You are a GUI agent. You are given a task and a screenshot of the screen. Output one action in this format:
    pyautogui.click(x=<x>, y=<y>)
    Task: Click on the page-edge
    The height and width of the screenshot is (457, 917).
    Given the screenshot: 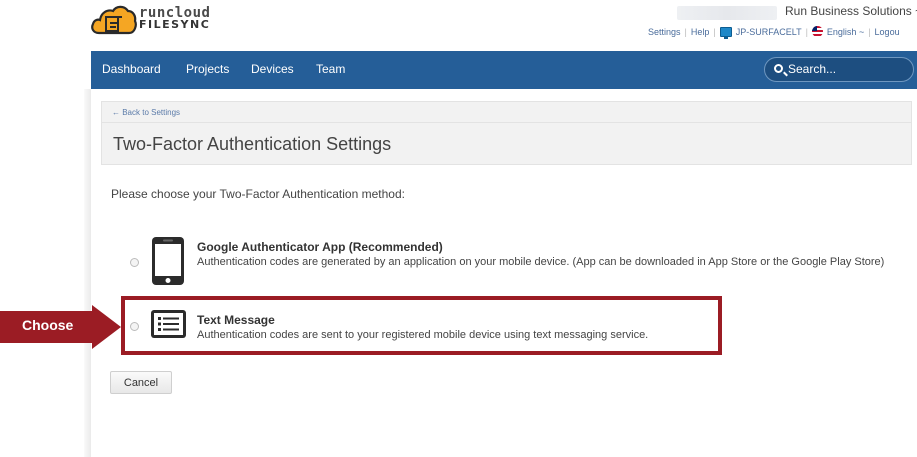 What is the action you would take?
    pyautogui.click(x=87, y=273)
    